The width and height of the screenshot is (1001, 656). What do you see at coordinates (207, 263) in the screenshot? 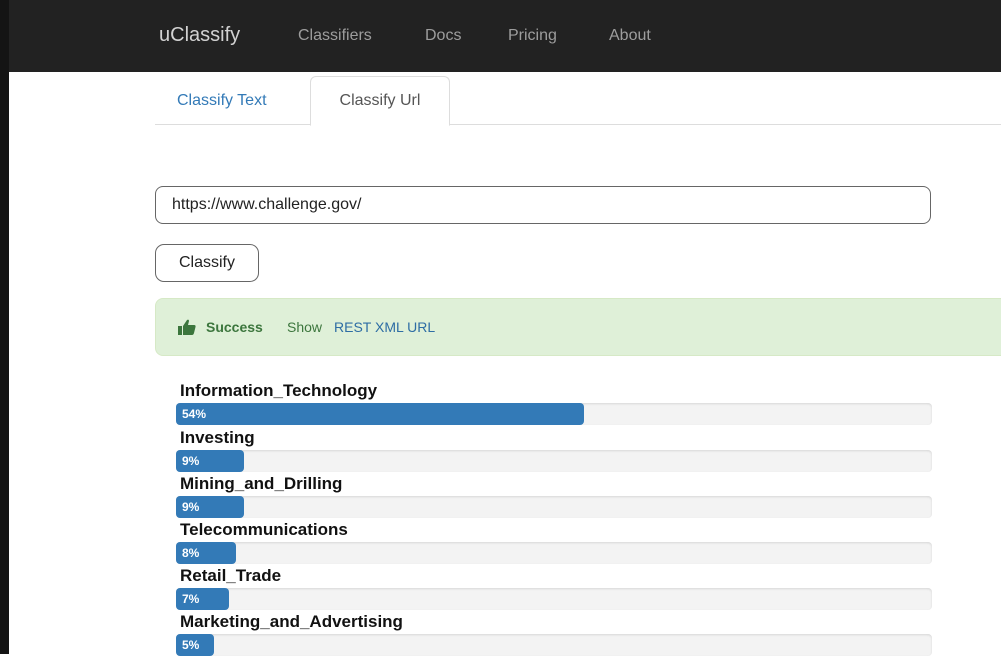
I see `classify-button: Classify` at bounding box center [207, 263].